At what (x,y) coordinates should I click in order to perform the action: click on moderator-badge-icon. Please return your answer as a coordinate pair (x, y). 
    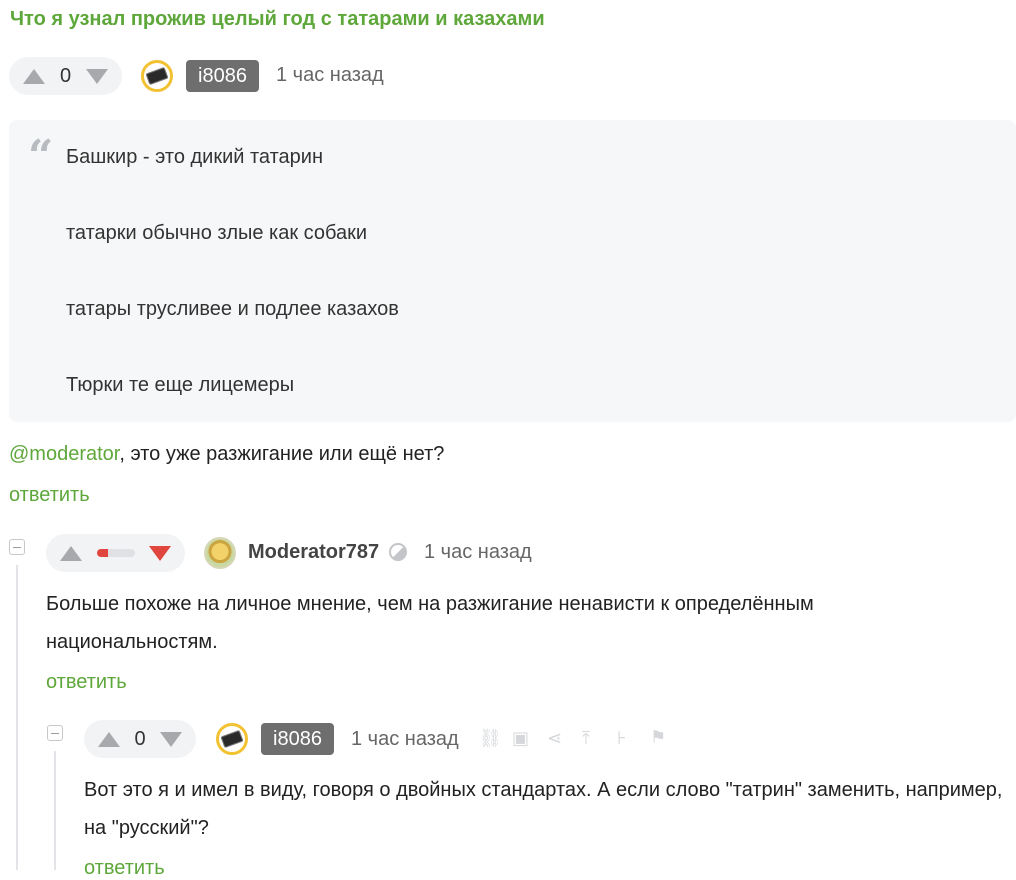
    Looking at the image, I should click on (398, 552).